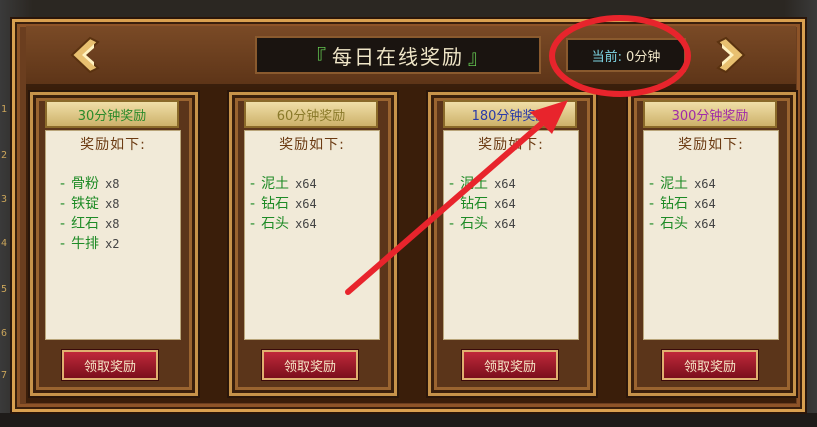  I want to click on reward-list-180min: - 泥土 x64 - 钻石 x64 - 石头 x64, so click(482, 204).